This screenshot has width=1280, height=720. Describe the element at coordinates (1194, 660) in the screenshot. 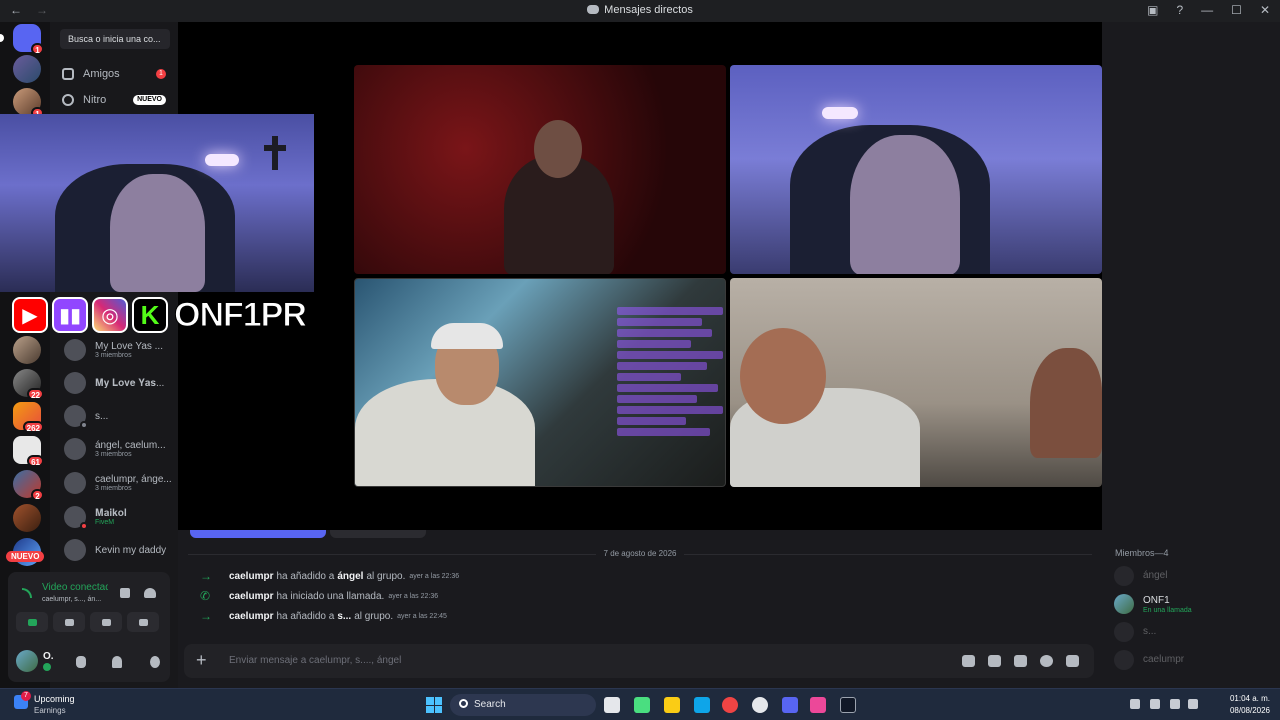

I see `member-item: caelumpr` at that location.